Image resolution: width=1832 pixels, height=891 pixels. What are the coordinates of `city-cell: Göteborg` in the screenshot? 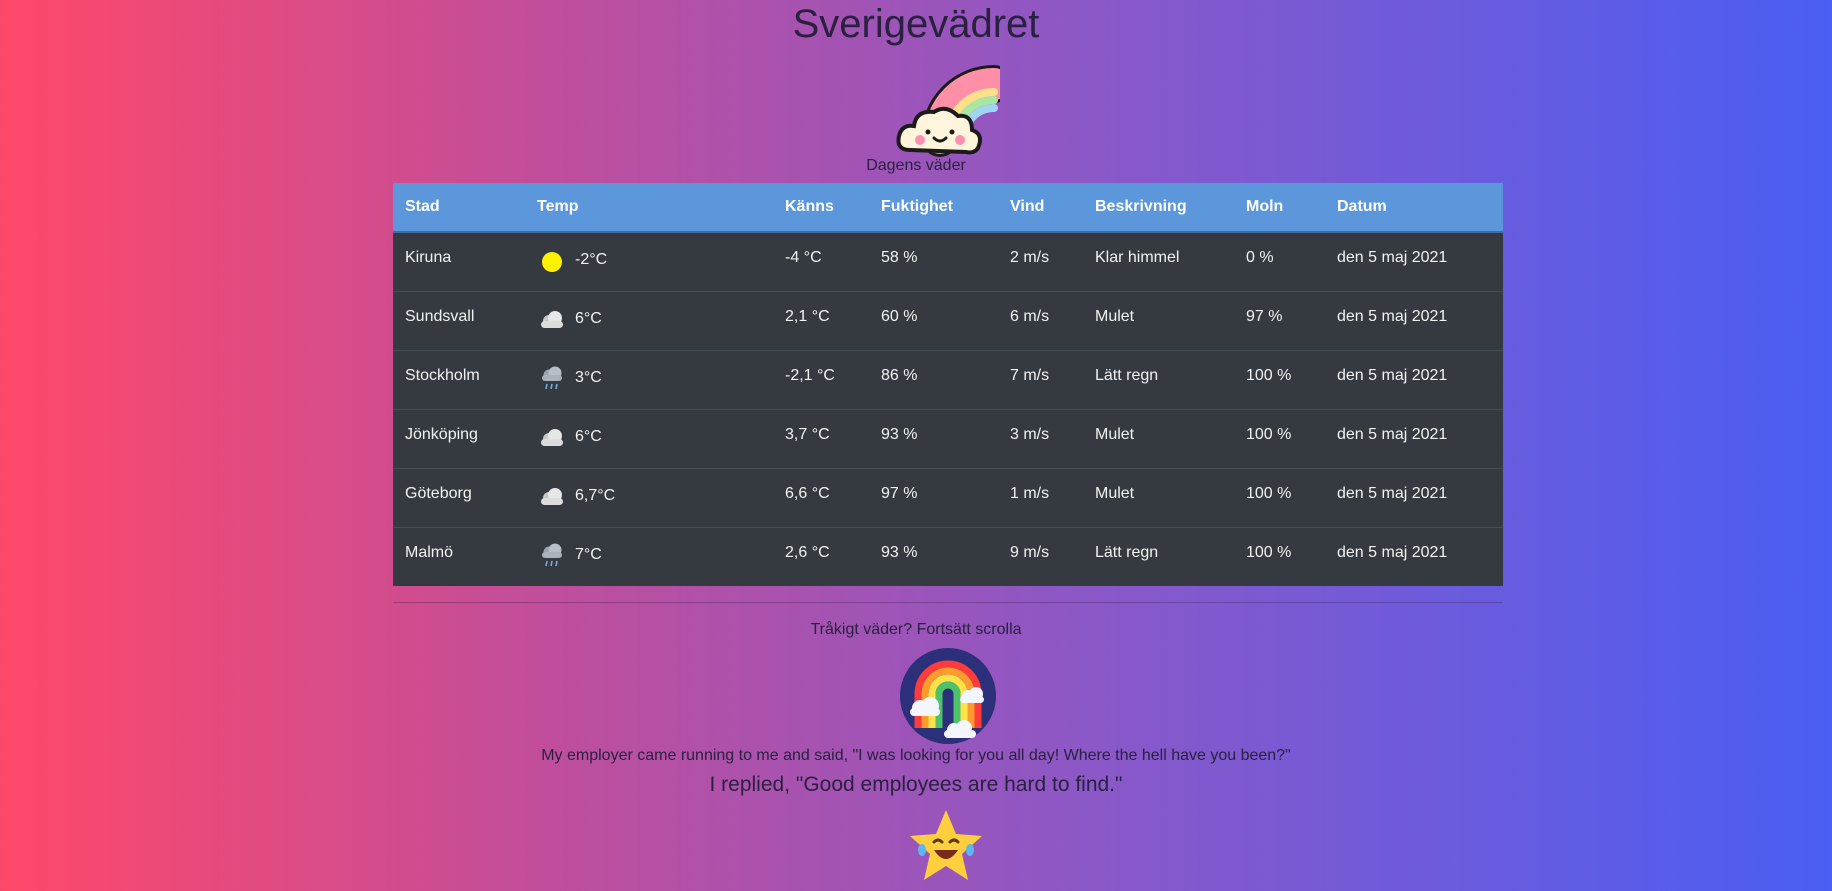 It's located at (459, 497).